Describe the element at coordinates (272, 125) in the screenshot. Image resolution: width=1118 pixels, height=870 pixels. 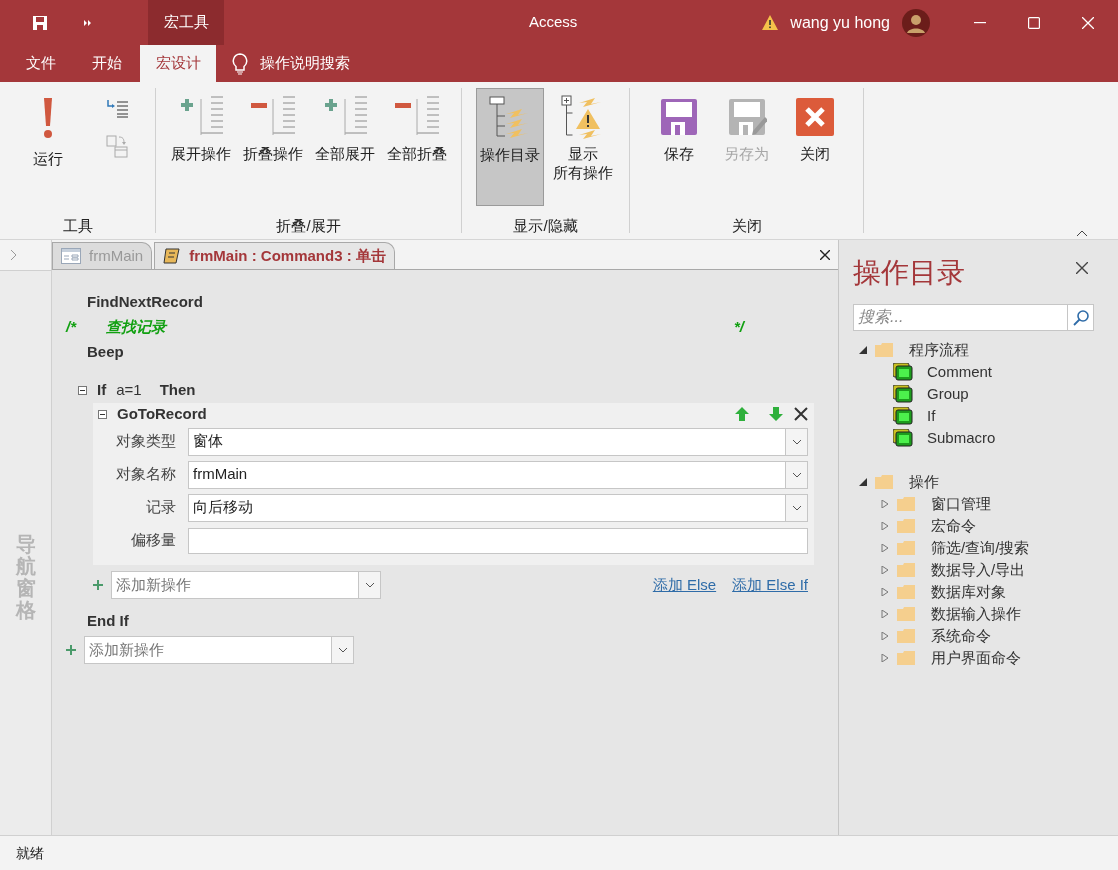
I see `ribbon-button: 折叠操作` at that location.